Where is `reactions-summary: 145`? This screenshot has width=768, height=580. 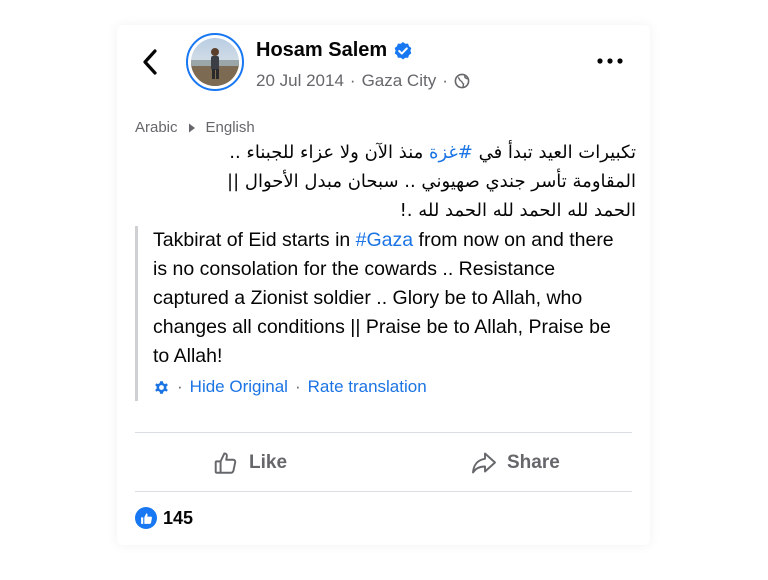
reactions-summary: 145 is located at coordinates (164, 518).